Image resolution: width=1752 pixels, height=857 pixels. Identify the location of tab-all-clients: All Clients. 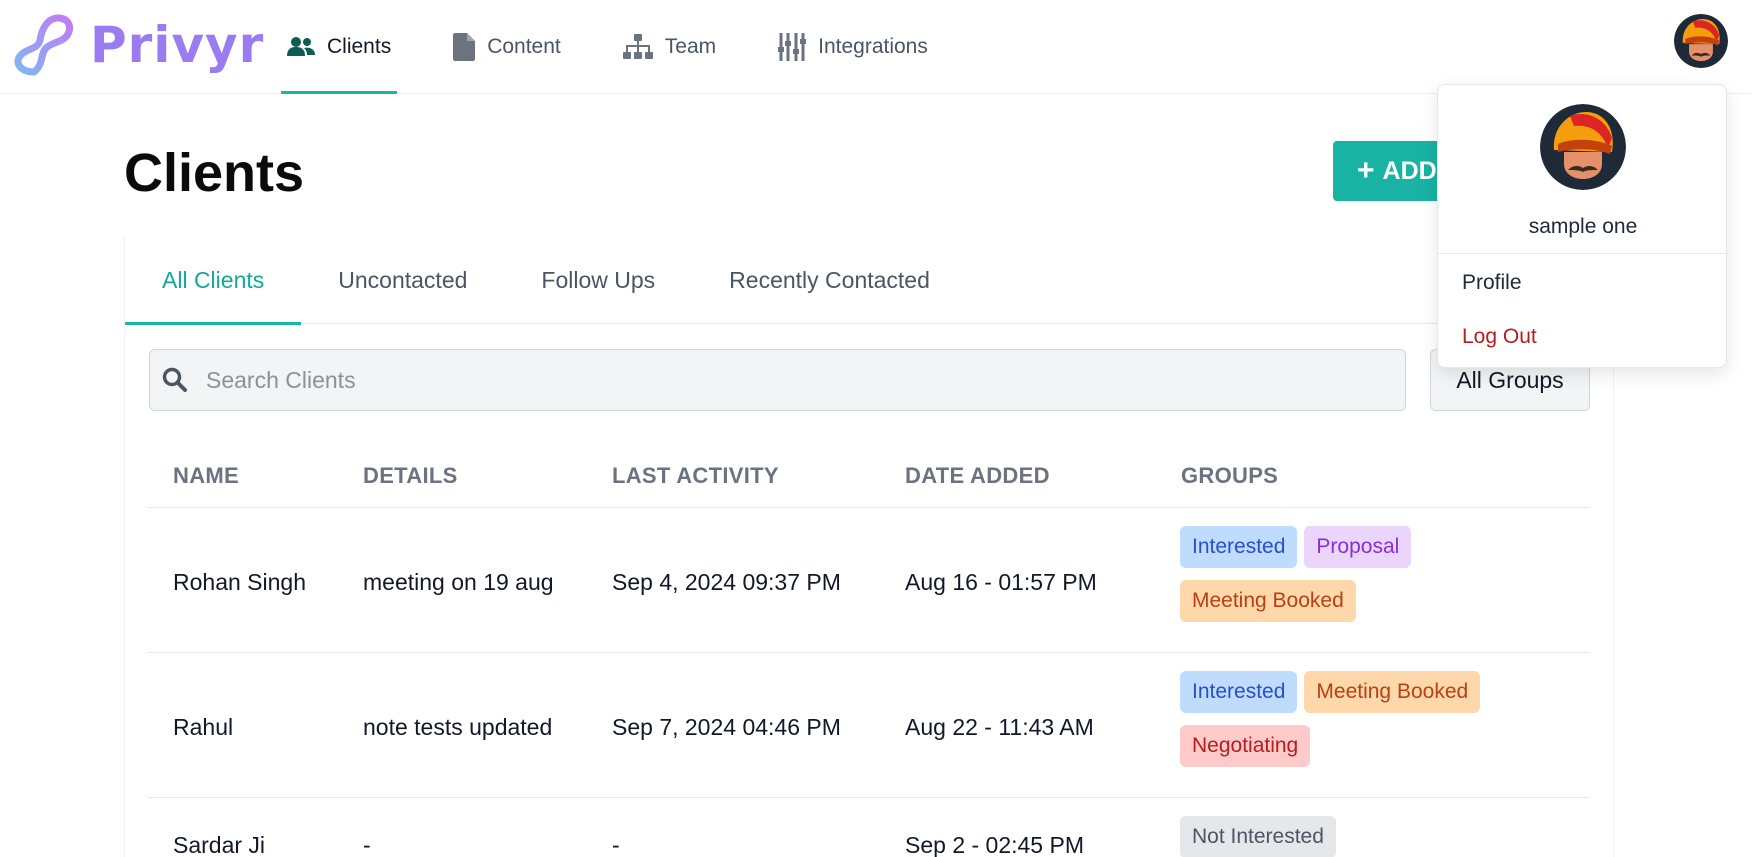
(213, 280).